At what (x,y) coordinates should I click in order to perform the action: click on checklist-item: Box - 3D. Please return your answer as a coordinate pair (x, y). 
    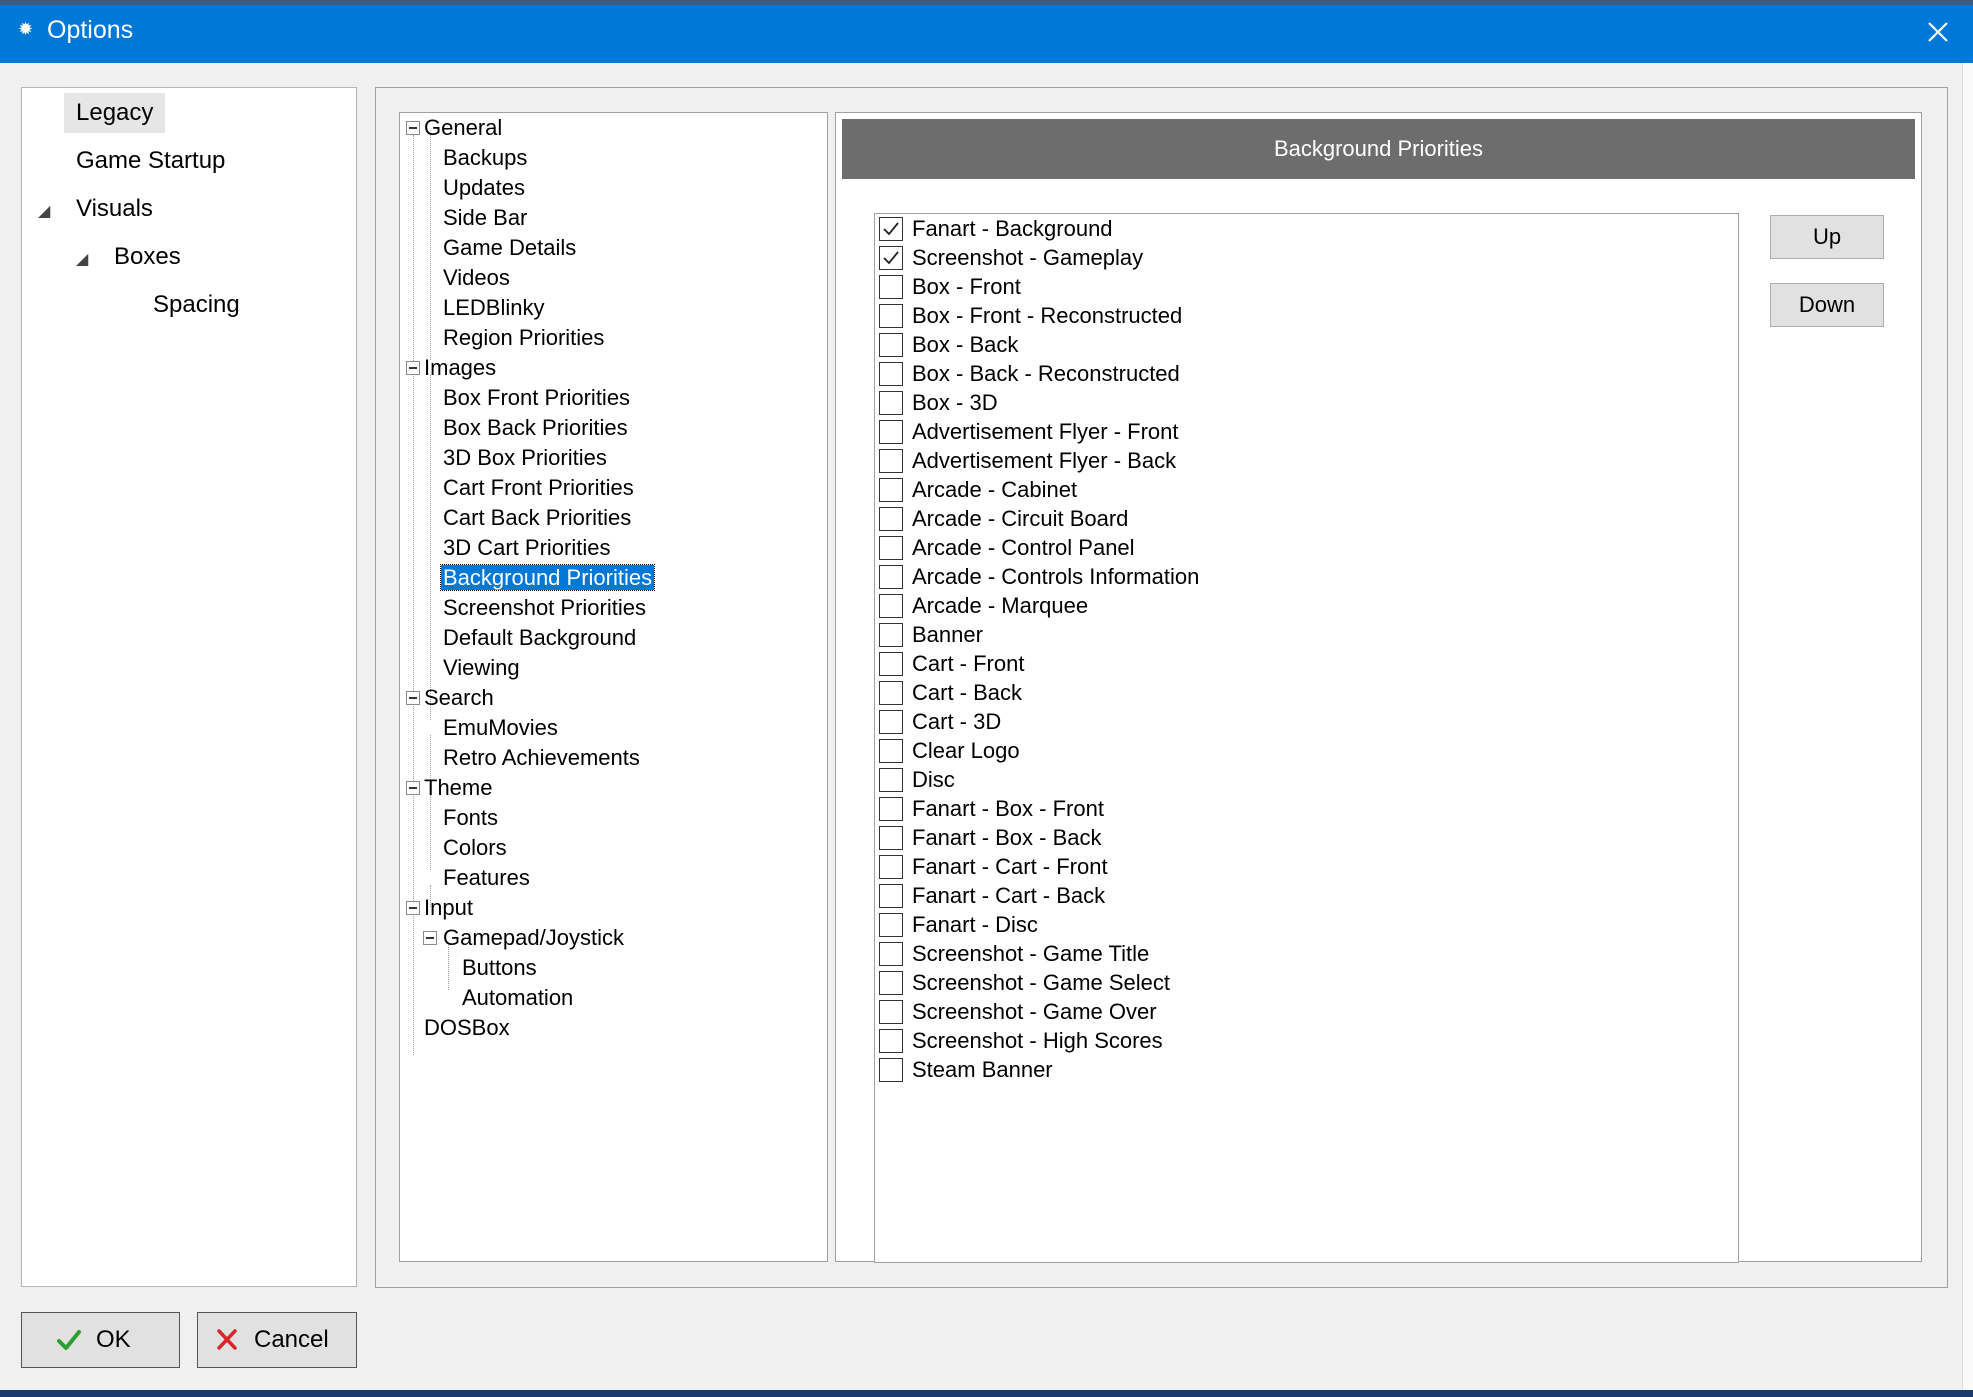
    Looking at the image, I should click on (938, 402).